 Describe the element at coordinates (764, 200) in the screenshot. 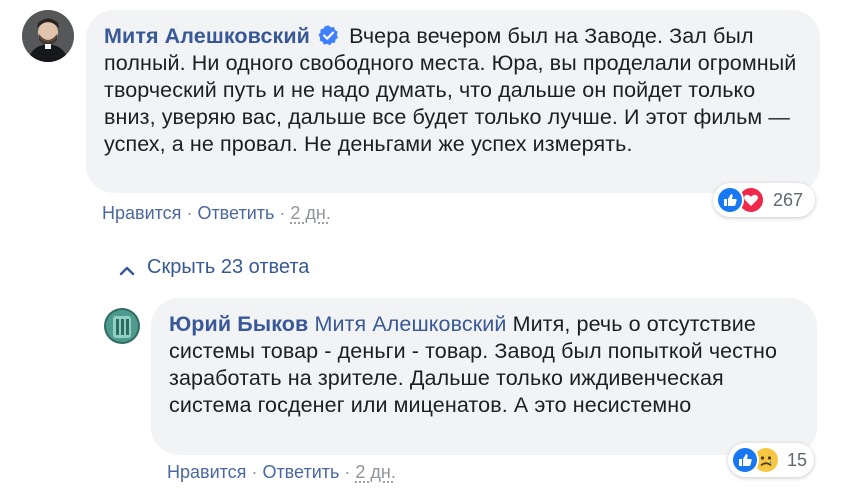

I see `reactions-summary: 267` at that location.